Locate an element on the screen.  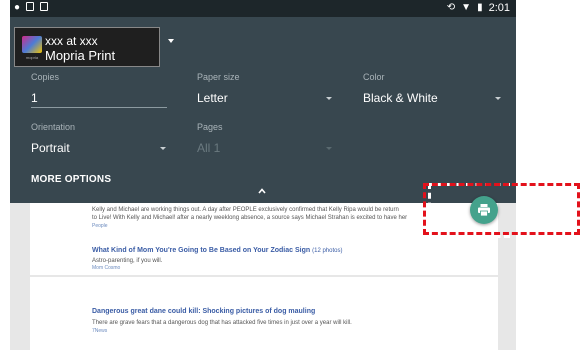
wifi-icon: ▼ is located at coordinates (466, 7).